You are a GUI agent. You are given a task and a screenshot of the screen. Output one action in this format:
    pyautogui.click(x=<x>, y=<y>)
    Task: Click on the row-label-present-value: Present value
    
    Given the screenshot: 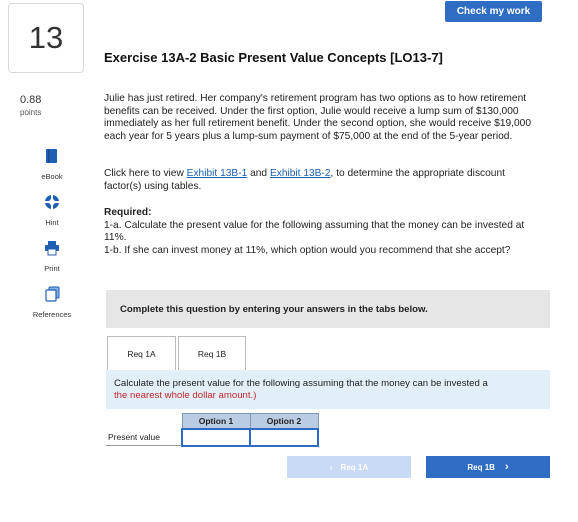 What is the action you would take?
    pyautogui.click(x=144, y=437)
    